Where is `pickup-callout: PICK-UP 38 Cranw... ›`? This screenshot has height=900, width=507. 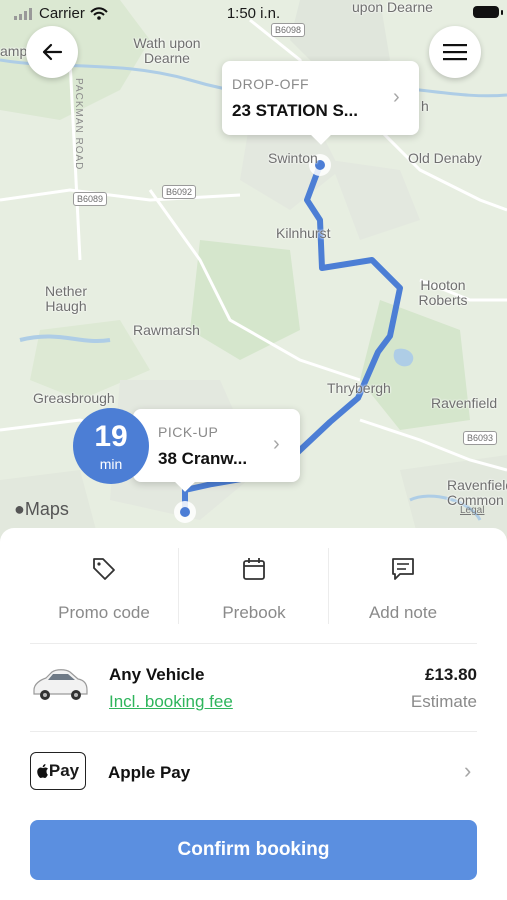 pickup-callout: PICK-UP 38 Cranw... › is located at coordinates (216, 450).